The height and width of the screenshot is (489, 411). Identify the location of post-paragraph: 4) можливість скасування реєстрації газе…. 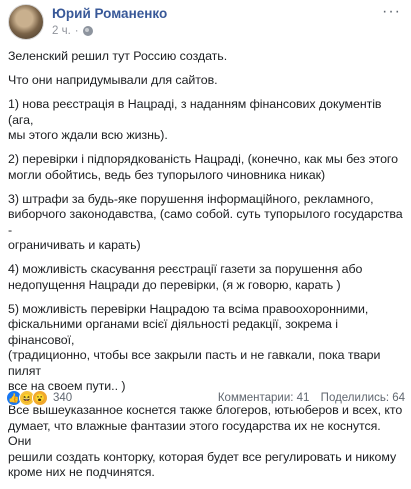
(185, 277).